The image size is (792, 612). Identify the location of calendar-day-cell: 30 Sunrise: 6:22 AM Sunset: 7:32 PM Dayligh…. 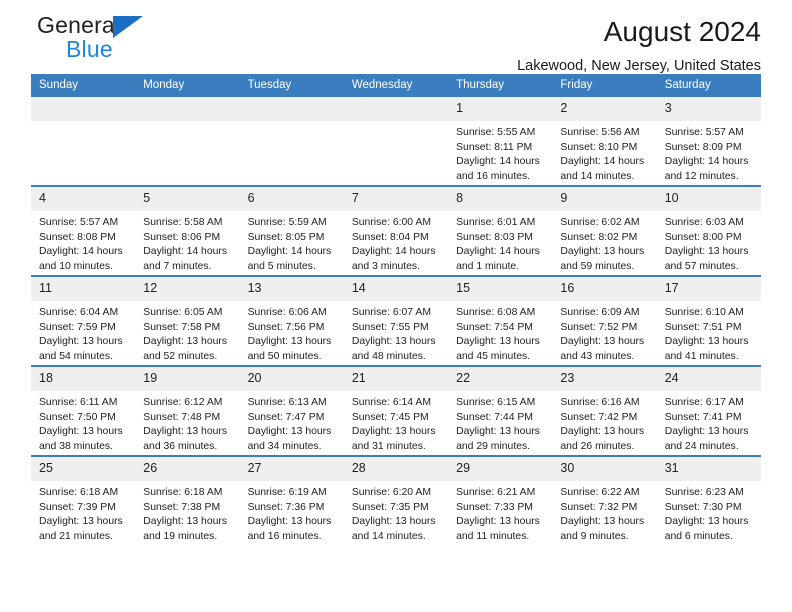
(604, 500).